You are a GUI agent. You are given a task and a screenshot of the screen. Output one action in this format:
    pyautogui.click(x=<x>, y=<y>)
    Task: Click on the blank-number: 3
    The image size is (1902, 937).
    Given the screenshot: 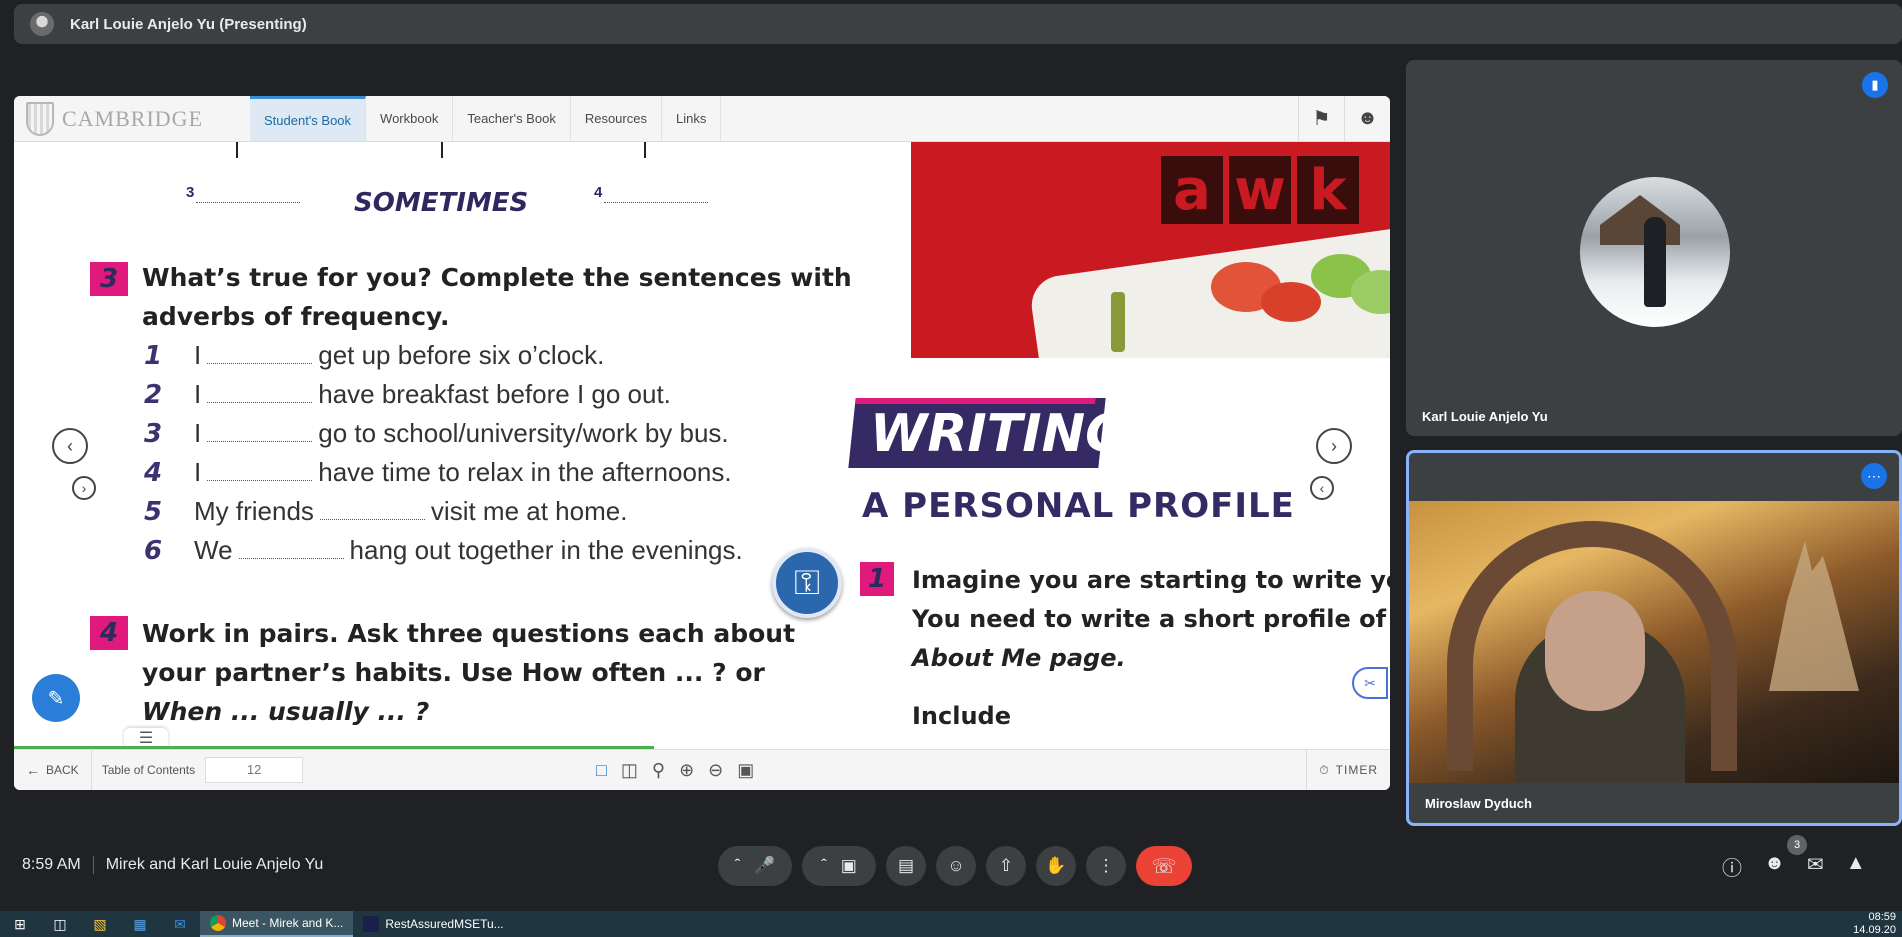 What is the action you would take?
    pyautogui.click(x=190, y=192)
    